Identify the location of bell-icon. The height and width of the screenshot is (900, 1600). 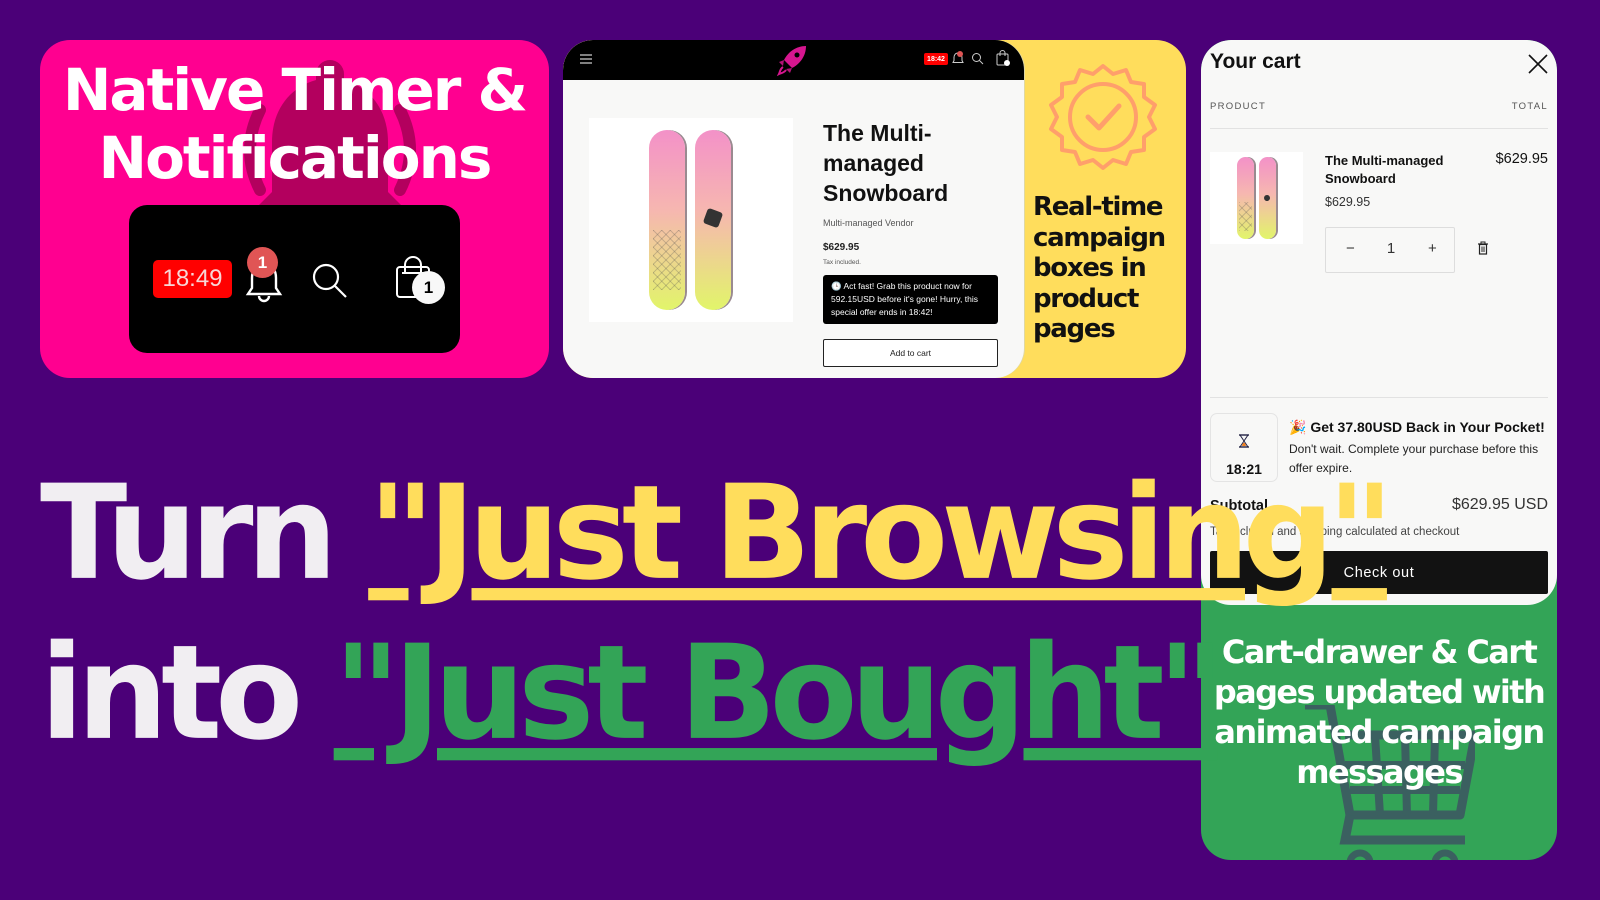
(958, 58).